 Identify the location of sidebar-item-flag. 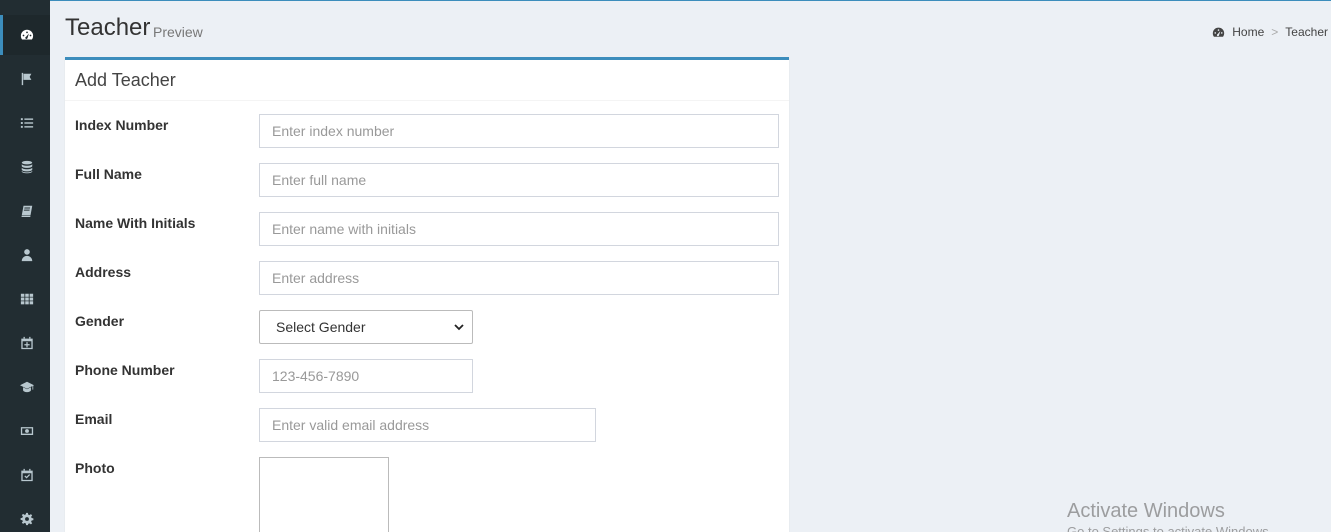
(25, 79).